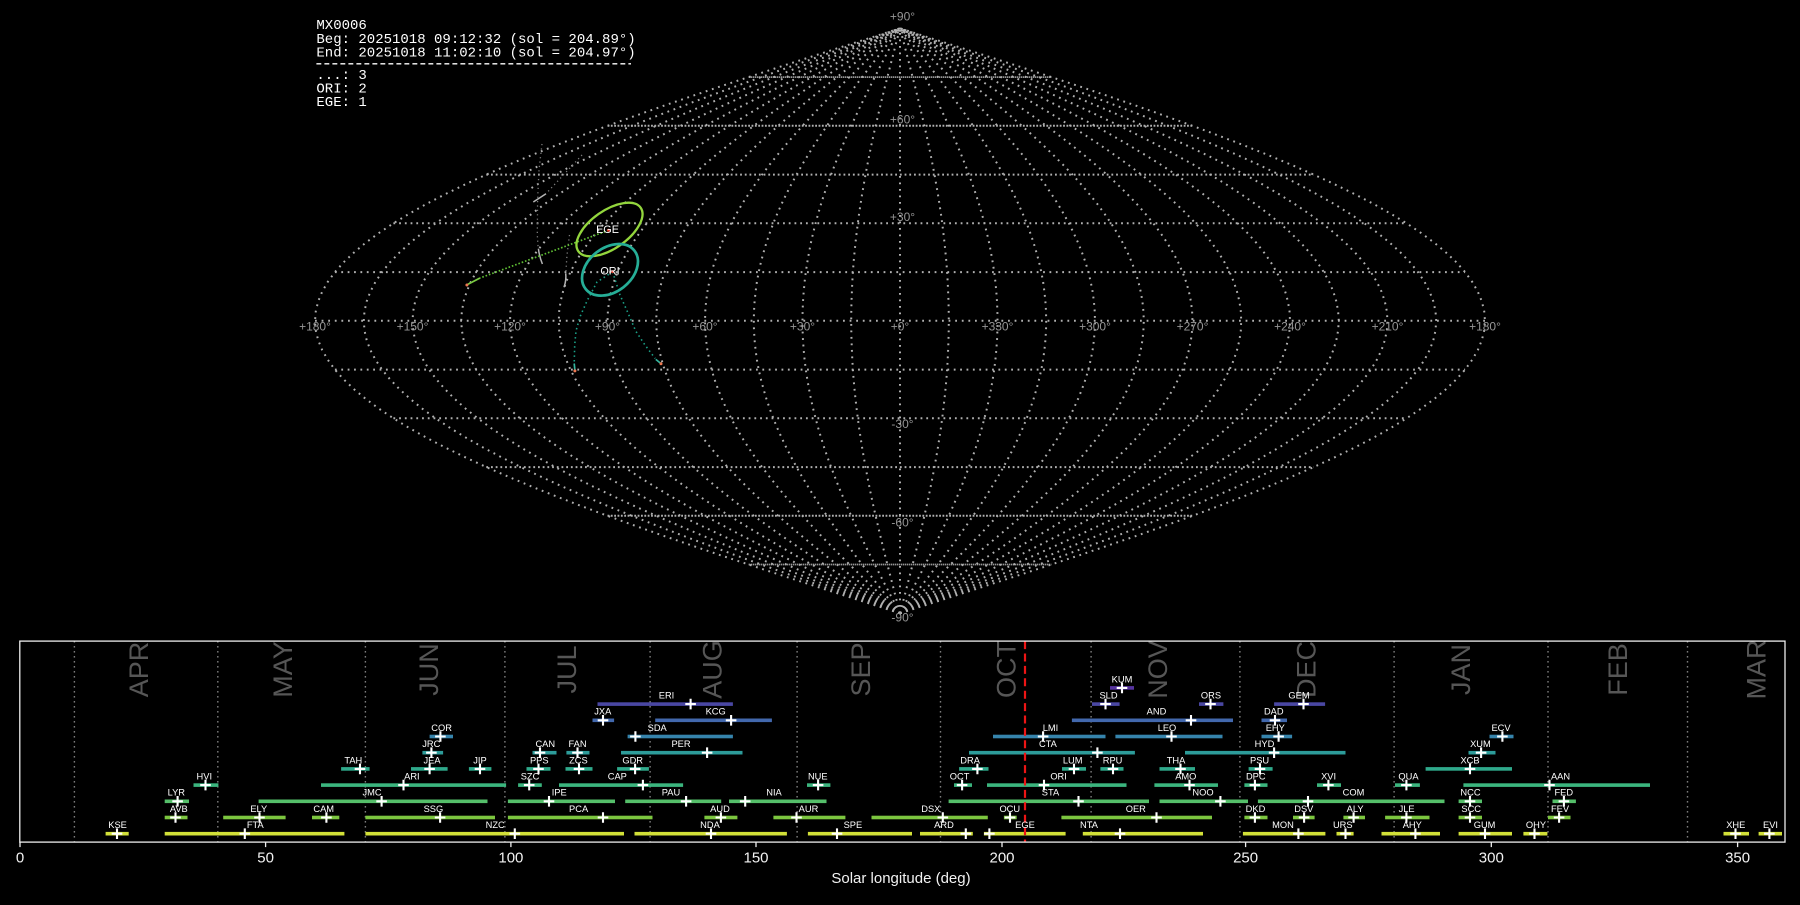  Describe the element at coordinates (265, 858) in the screenshot. I see `svg-text: 50` at that location.